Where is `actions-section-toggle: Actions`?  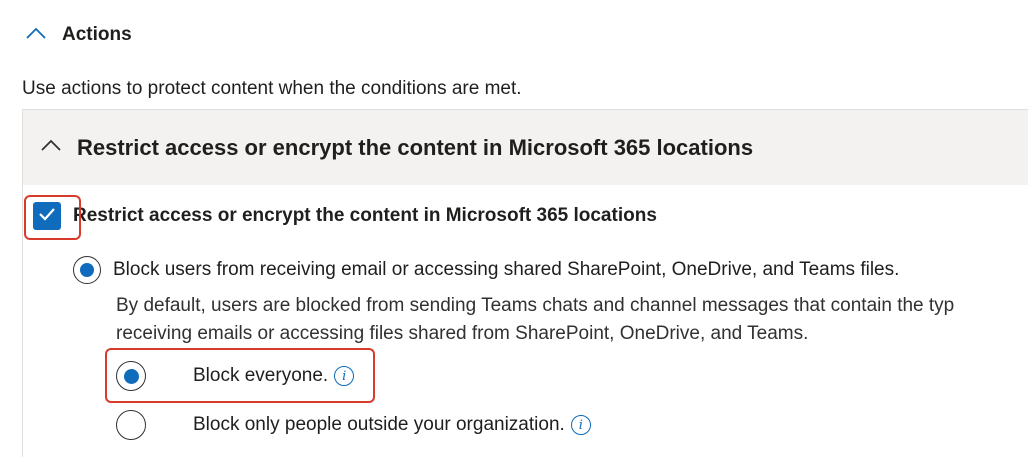
actions-section-toggle: Actions is located at coordinates (78, 35).